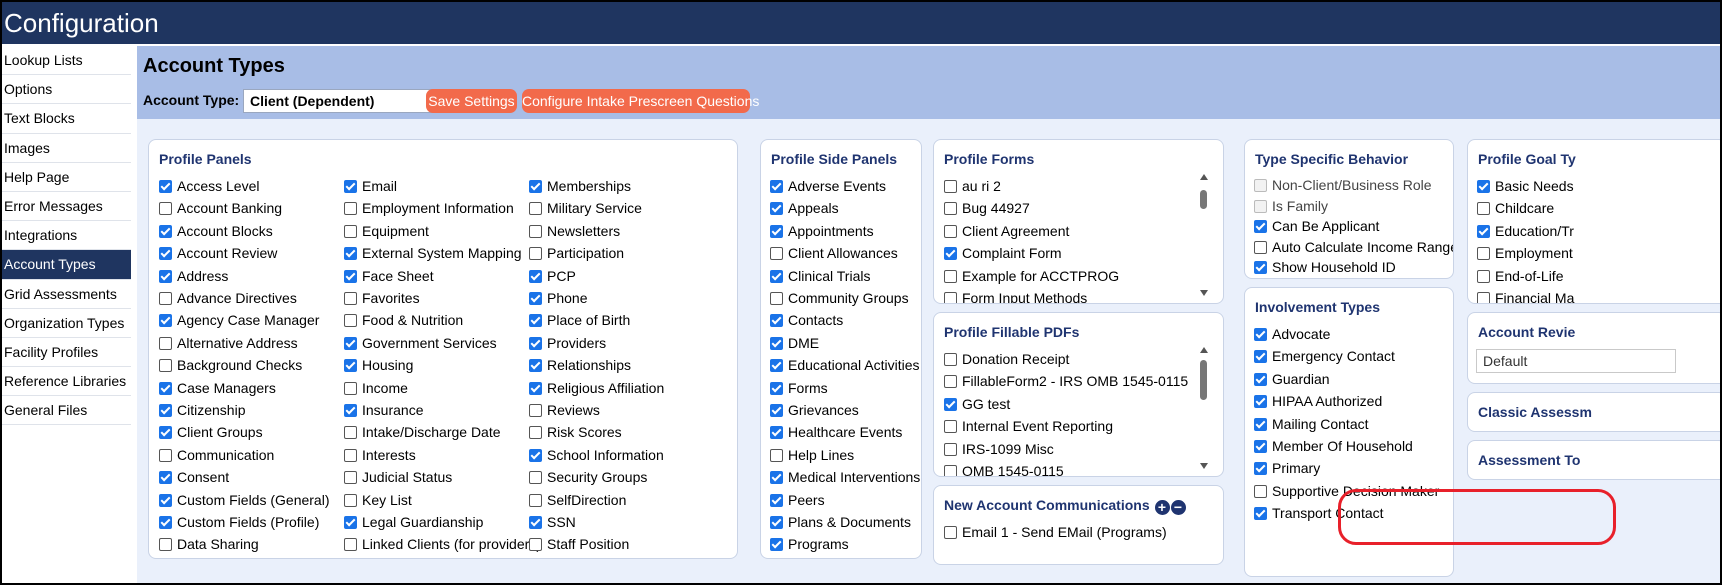 The height and width of the screenshot is (585, 1722). Describe the element at coordinates (1006, 359) in the screenshot. I see `checkbox-donation-receipt: Donation Receipt` at that location.